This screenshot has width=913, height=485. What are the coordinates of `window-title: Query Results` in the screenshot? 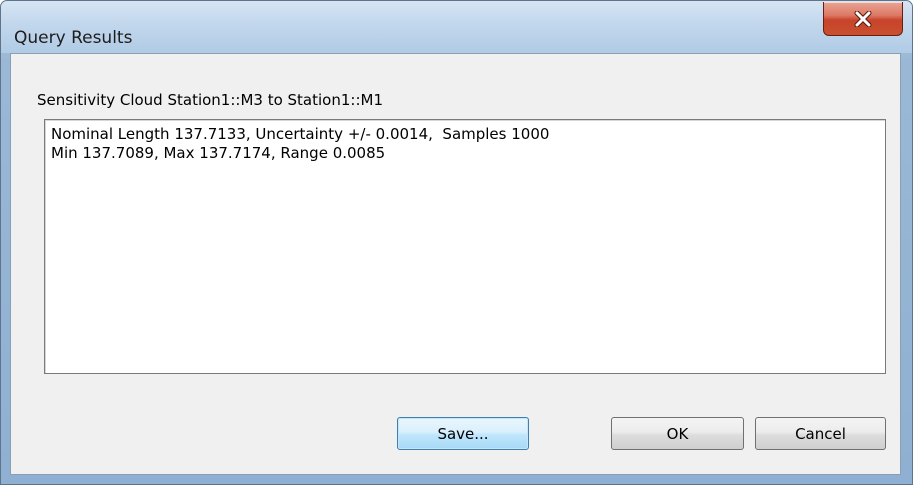 It's located at (73, 38).